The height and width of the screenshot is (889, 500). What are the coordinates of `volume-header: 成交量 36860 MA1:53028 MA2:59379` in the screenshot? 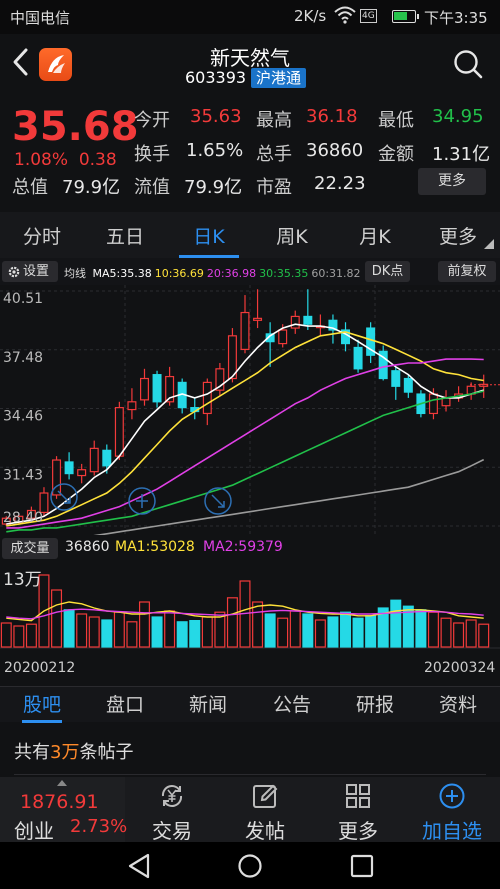 It's located at (250, 548).